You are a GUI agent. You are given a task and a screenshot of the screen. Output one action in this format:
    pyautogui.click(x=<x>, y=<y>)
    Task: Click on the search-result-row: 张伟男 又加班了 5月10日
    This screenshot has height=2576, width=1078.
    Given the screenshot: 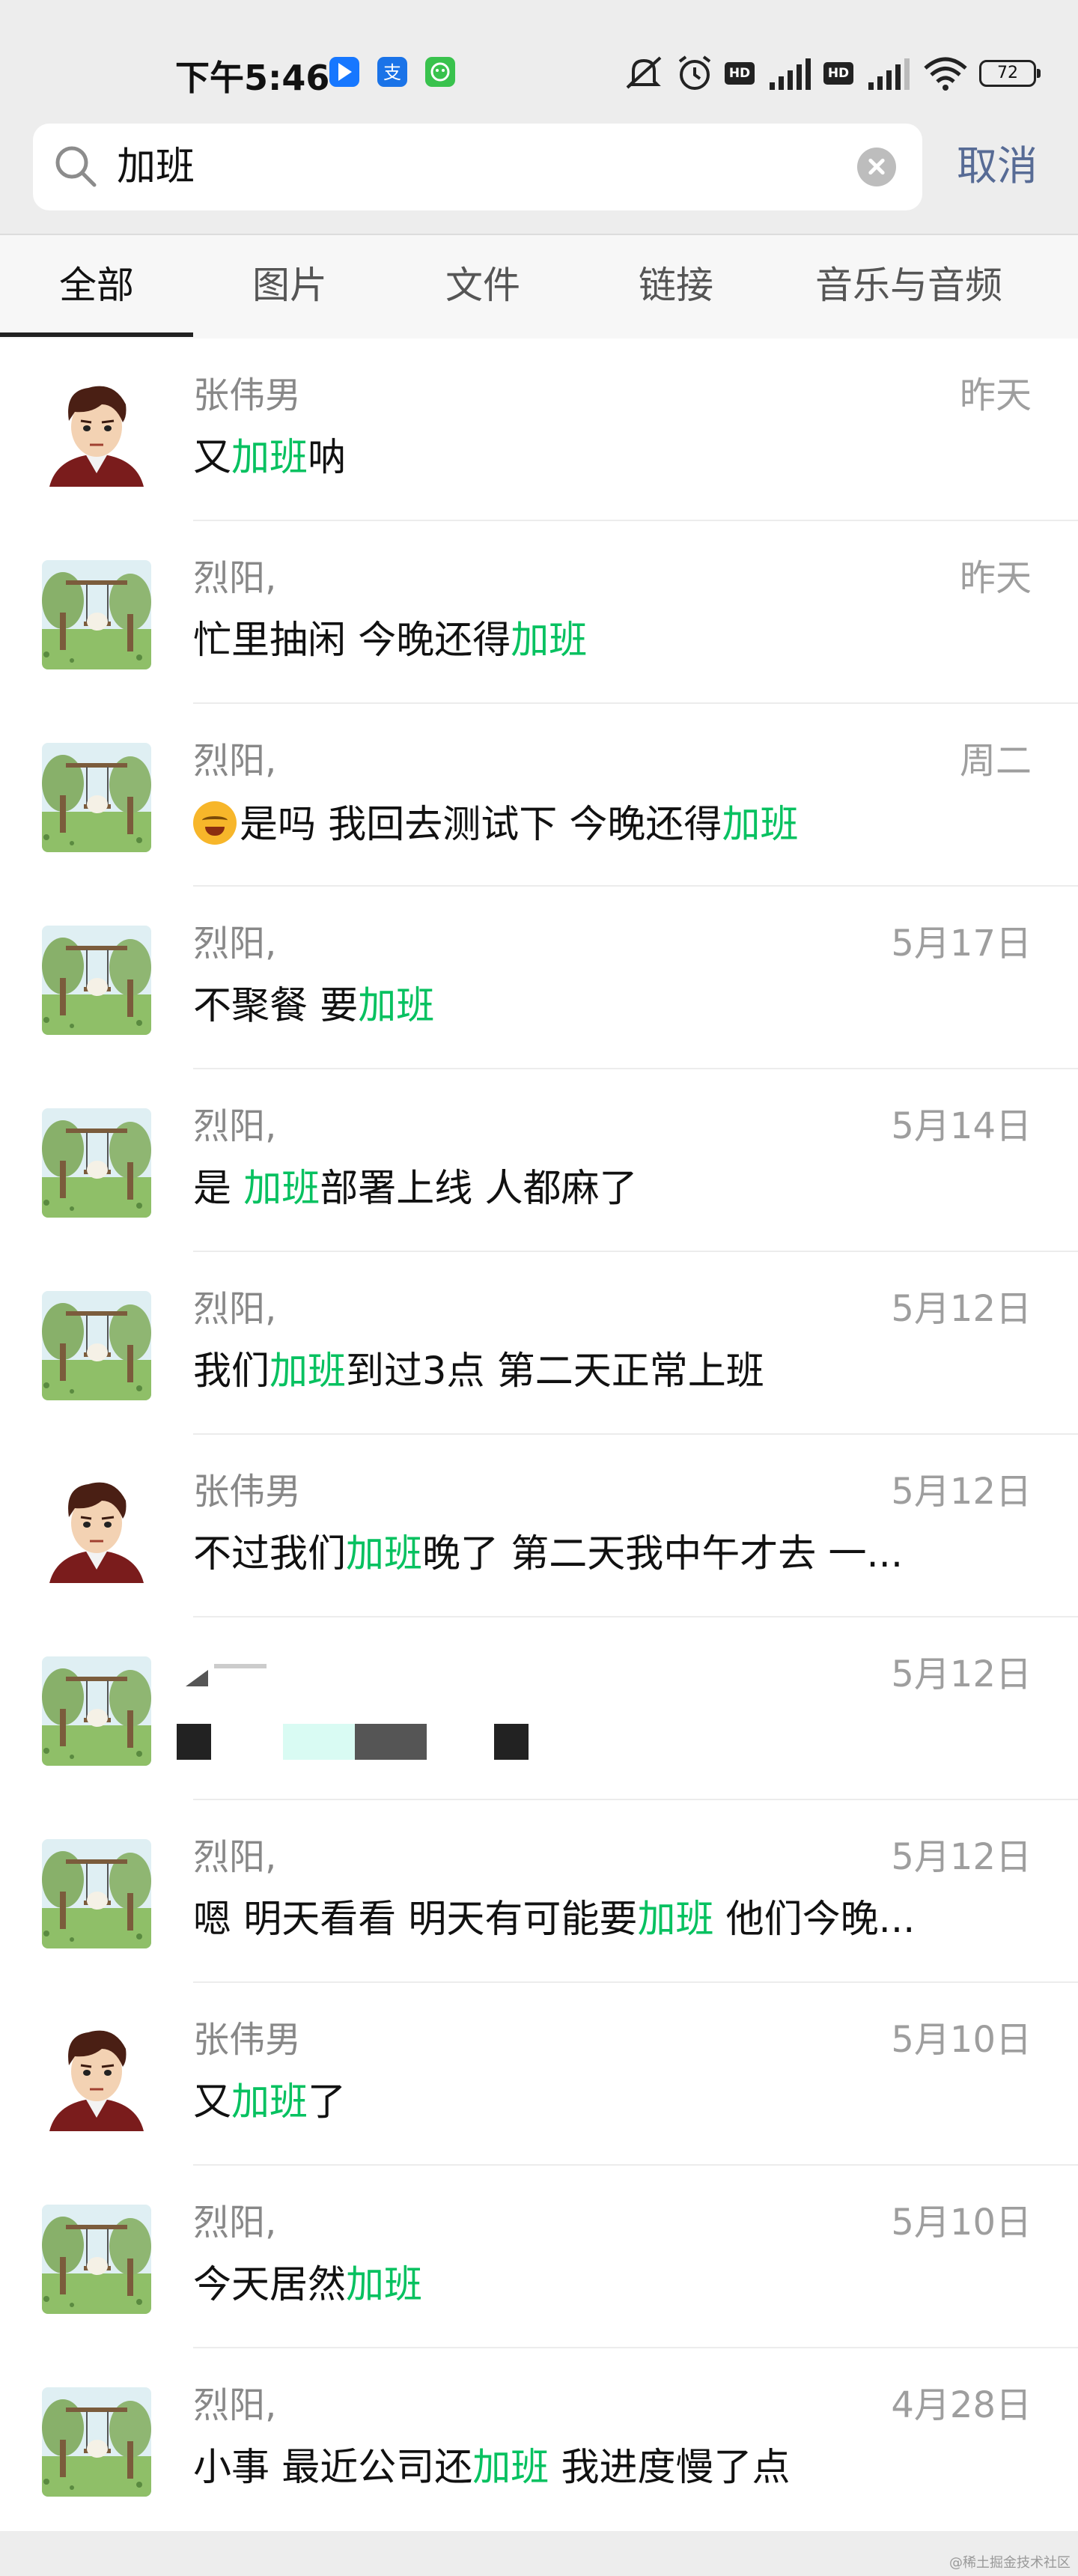 What is the action you would take?
    pyautogui.click(x=539, y=2074)
    